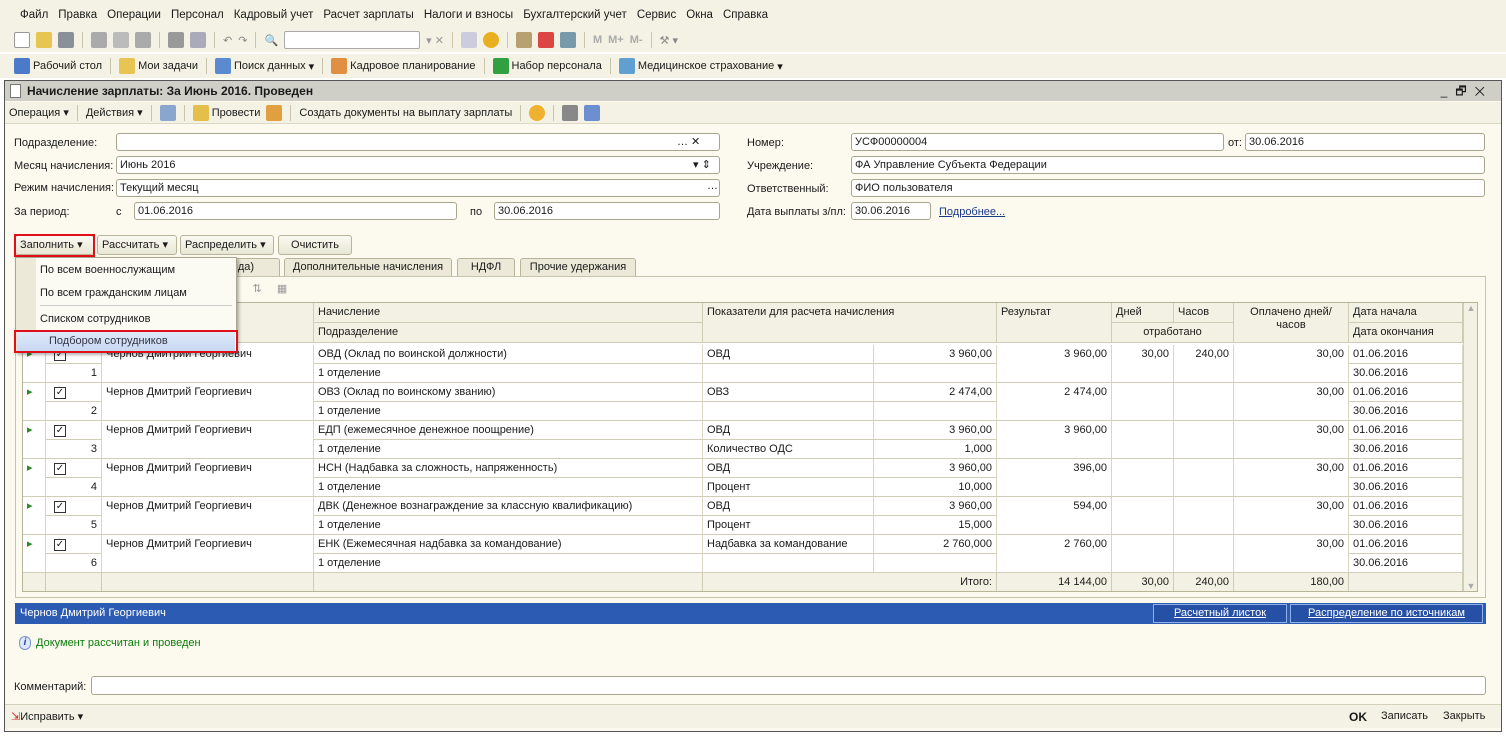 Image resolution: width=1506 pixels, height=747 pixels. Describe the element at coordinates (547, 66) in the screenshot. I see `panel-button-4: Набор персонала` at that location.